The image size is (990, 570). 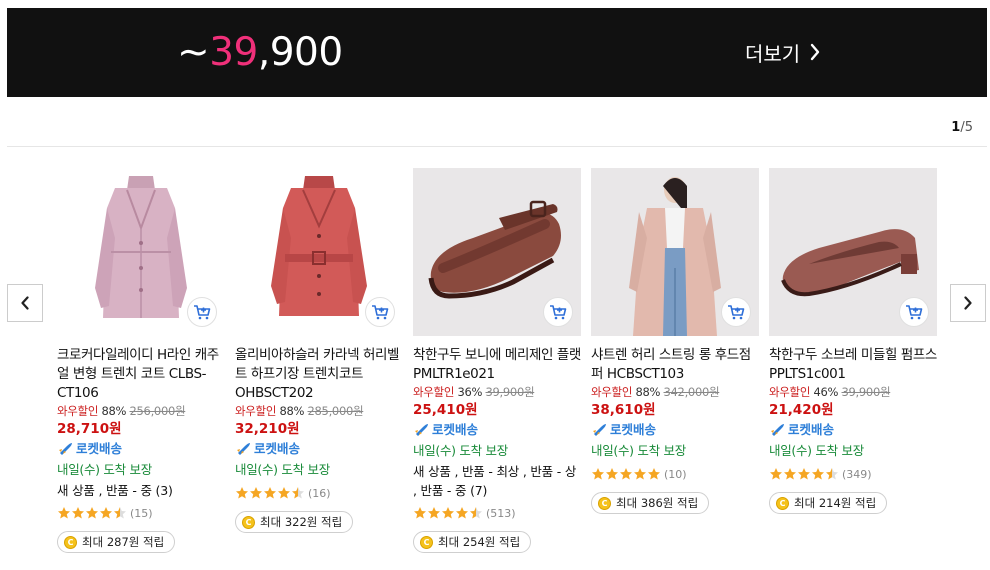 I want to click on points-label: 최대 322원 적립, so click(x=301, y=522).